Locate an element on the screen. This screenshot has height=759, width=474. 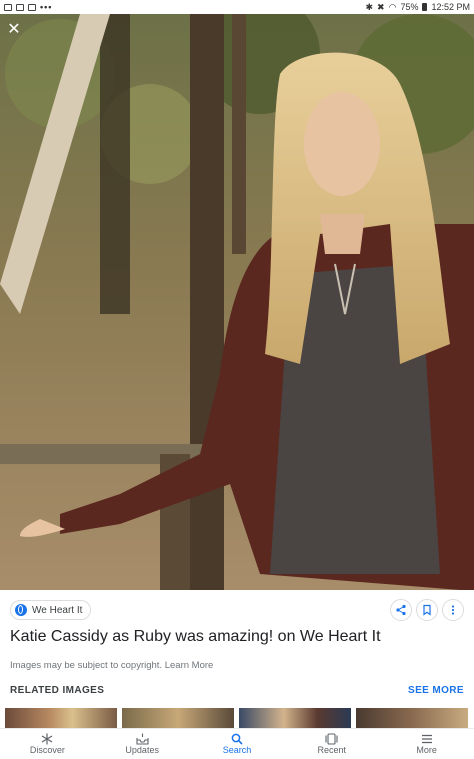
nav-updates-label: Updates is located at coordinates (142, 750).